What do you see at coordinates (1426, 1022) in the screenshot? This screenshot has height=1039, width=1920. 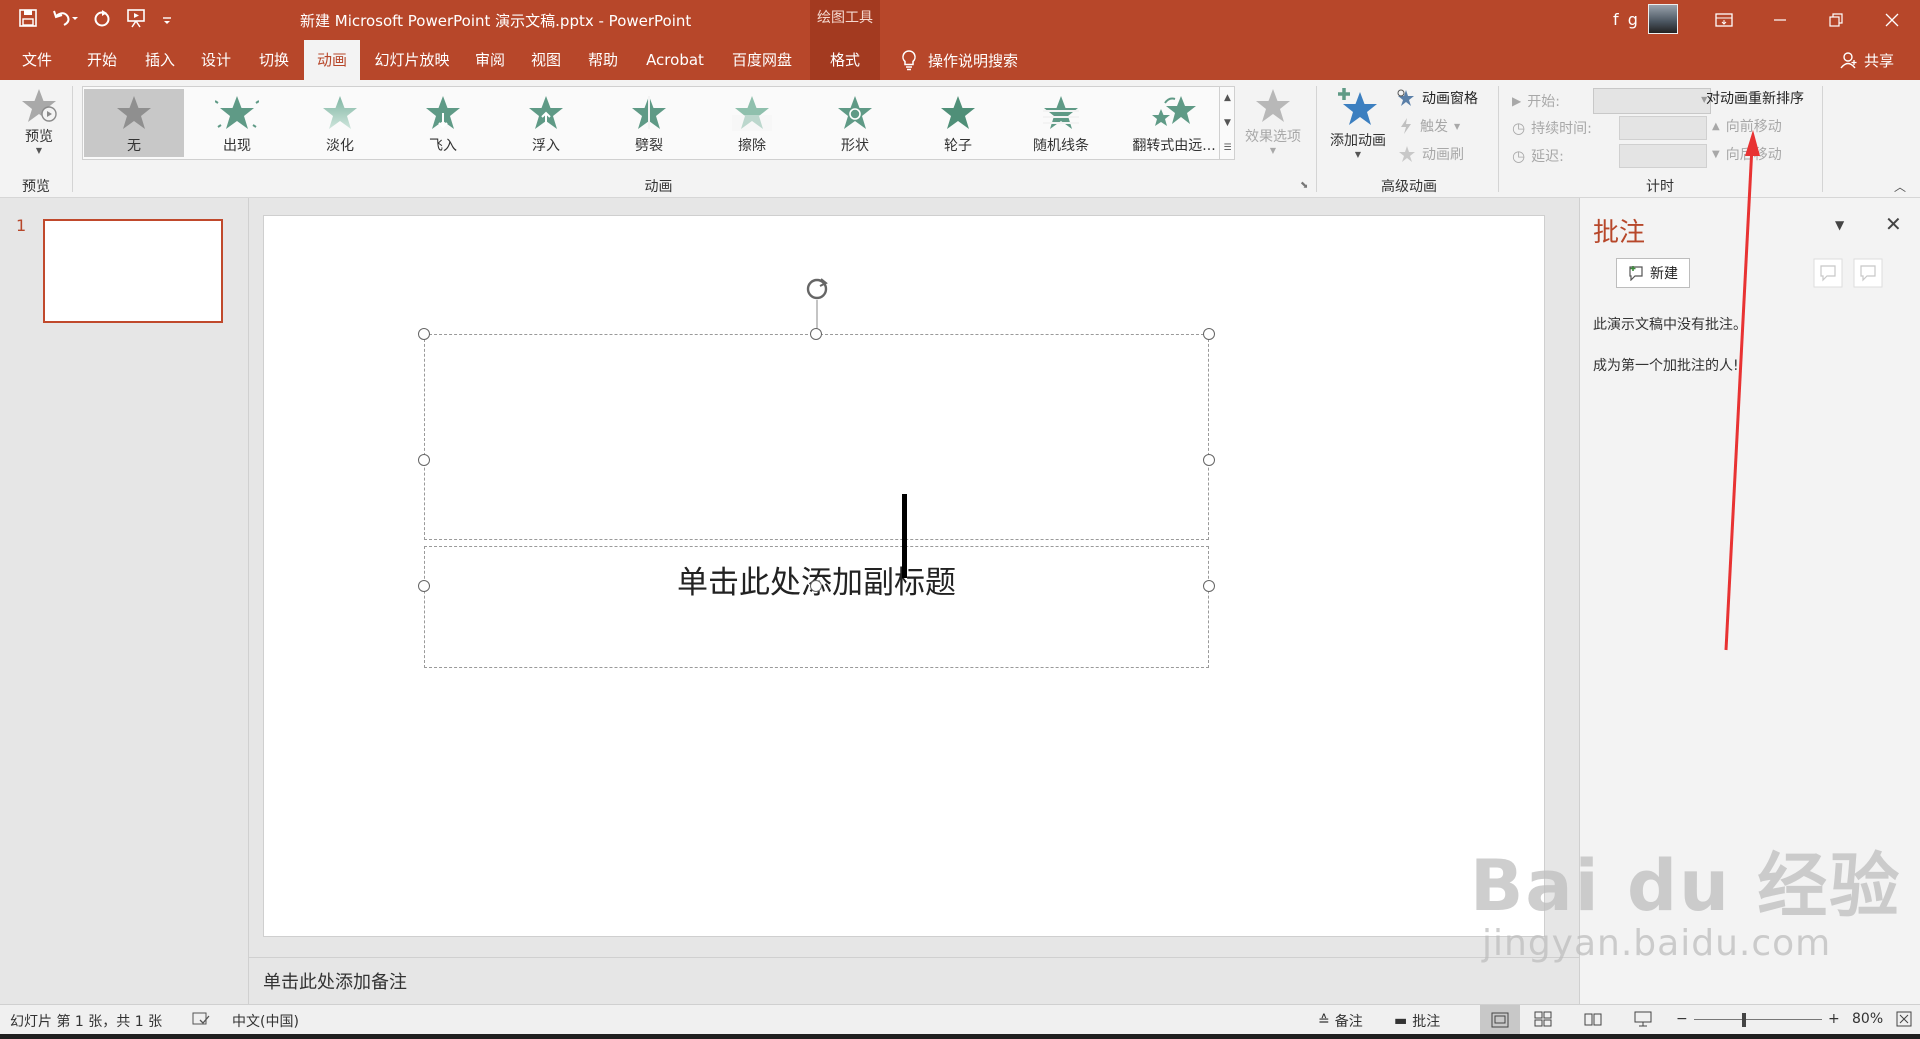 I see `comments-toggle-label: 批注` at bounding box center [1426, 1022].